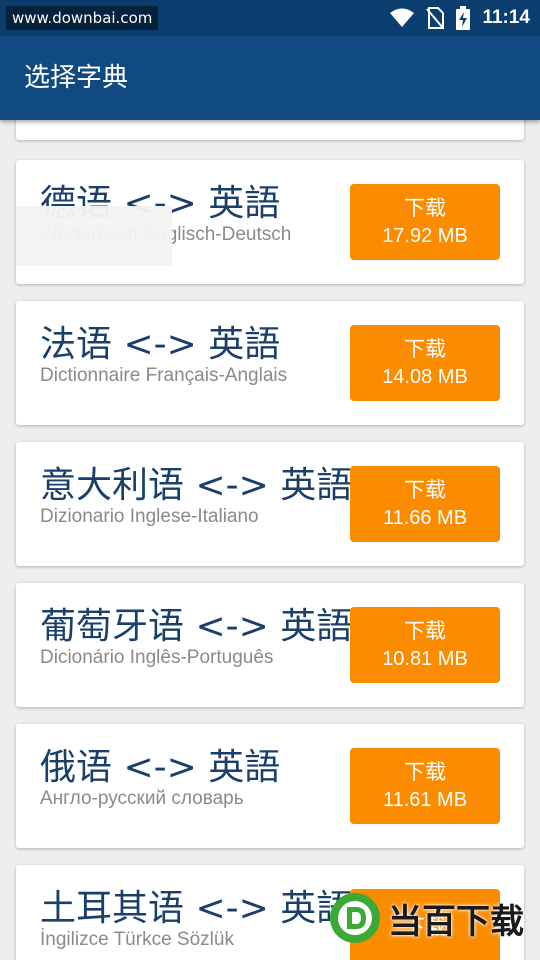 The image size is (540, 960). I want to click on status-icons: 11:14, so click(460, 18).